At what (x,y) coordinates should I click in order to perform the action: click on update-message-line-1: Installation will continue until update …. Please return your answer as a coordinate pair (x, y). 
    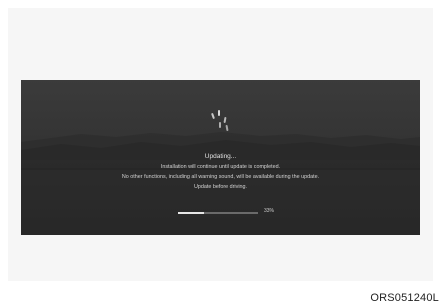
    Looking at the image, I should click on (220, 167).